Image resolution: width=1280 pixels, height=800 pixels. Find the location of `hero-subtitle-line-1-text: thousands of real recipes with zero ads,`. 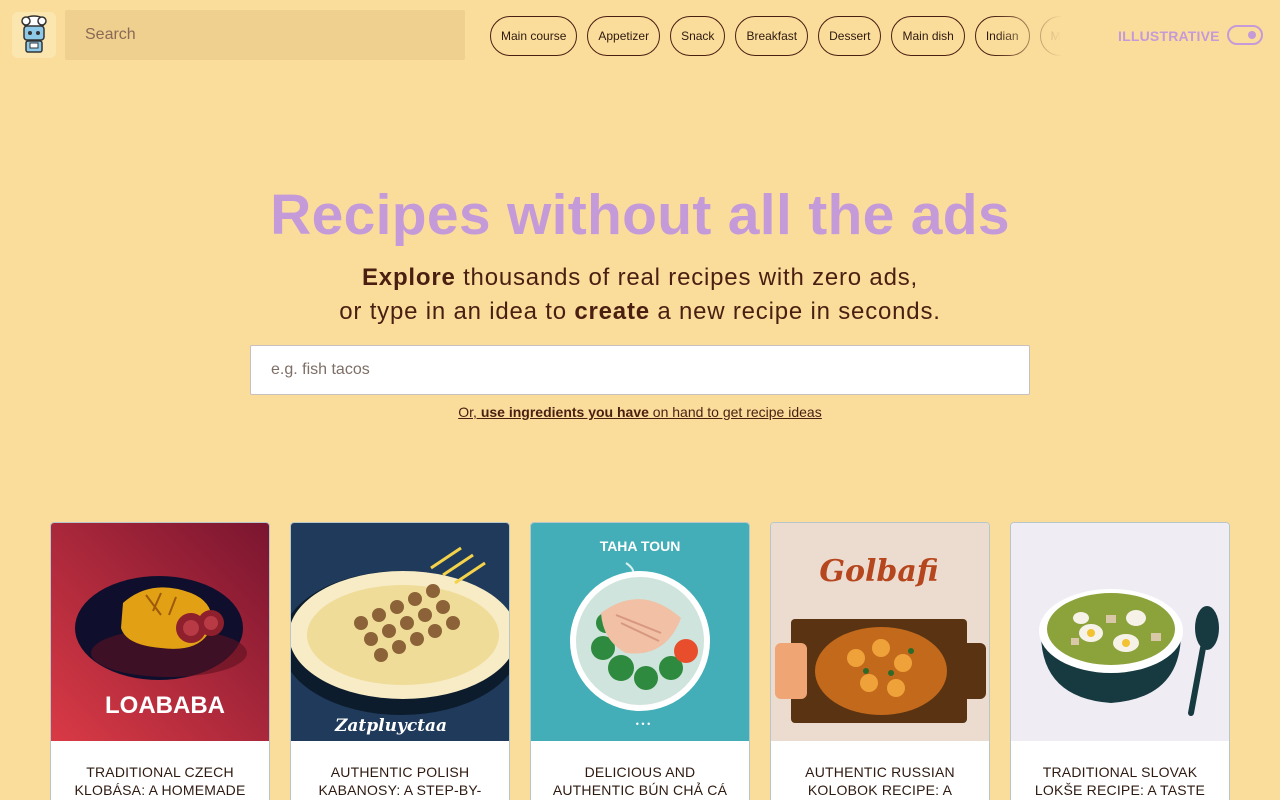

hero-subtitle-line-1-text: thousands of real recipes with zero ads, is located at coordinates (686, 277).